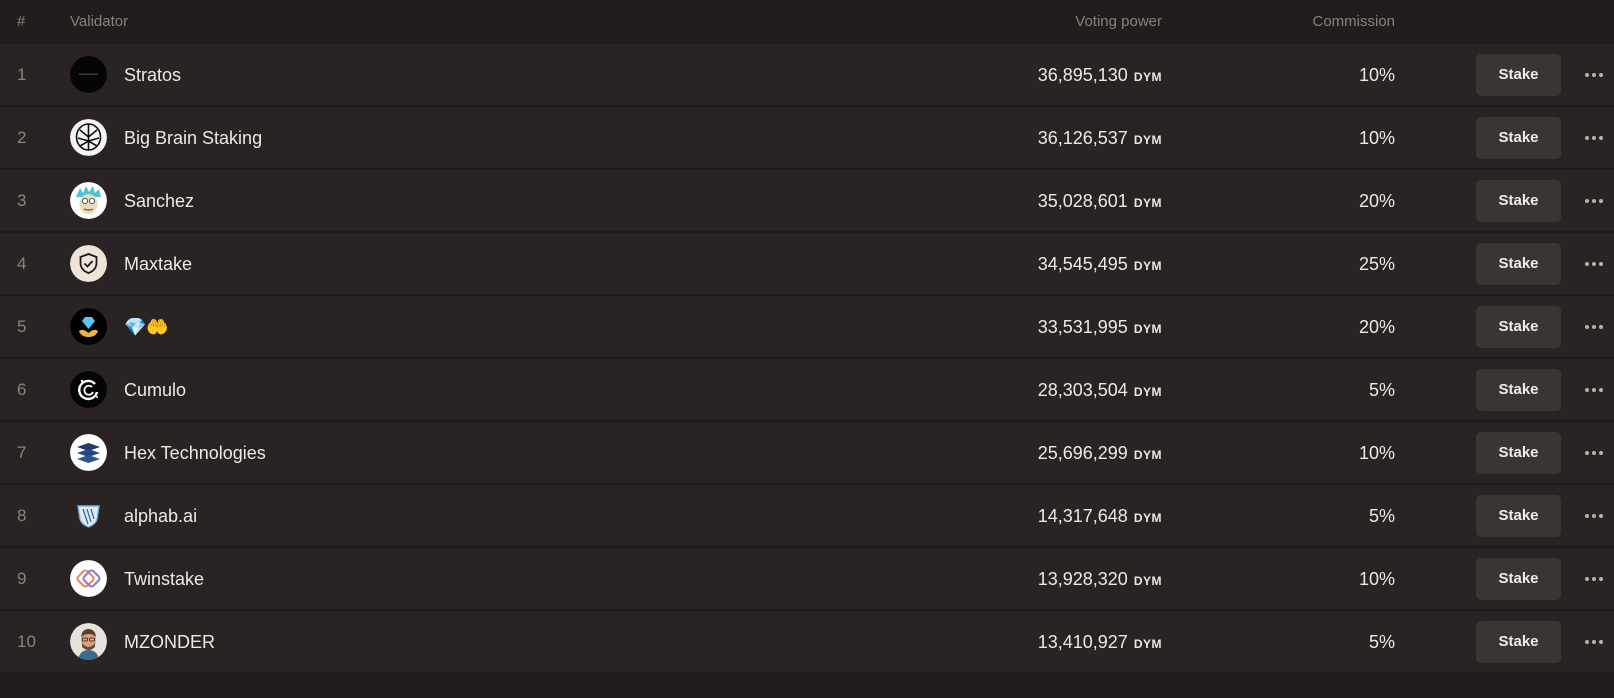 The height and width of the screenshot is (698, 1614). Describe the element at coordinates (88, 452) in the screenshot. I see `layers-logo-icon` at that location.